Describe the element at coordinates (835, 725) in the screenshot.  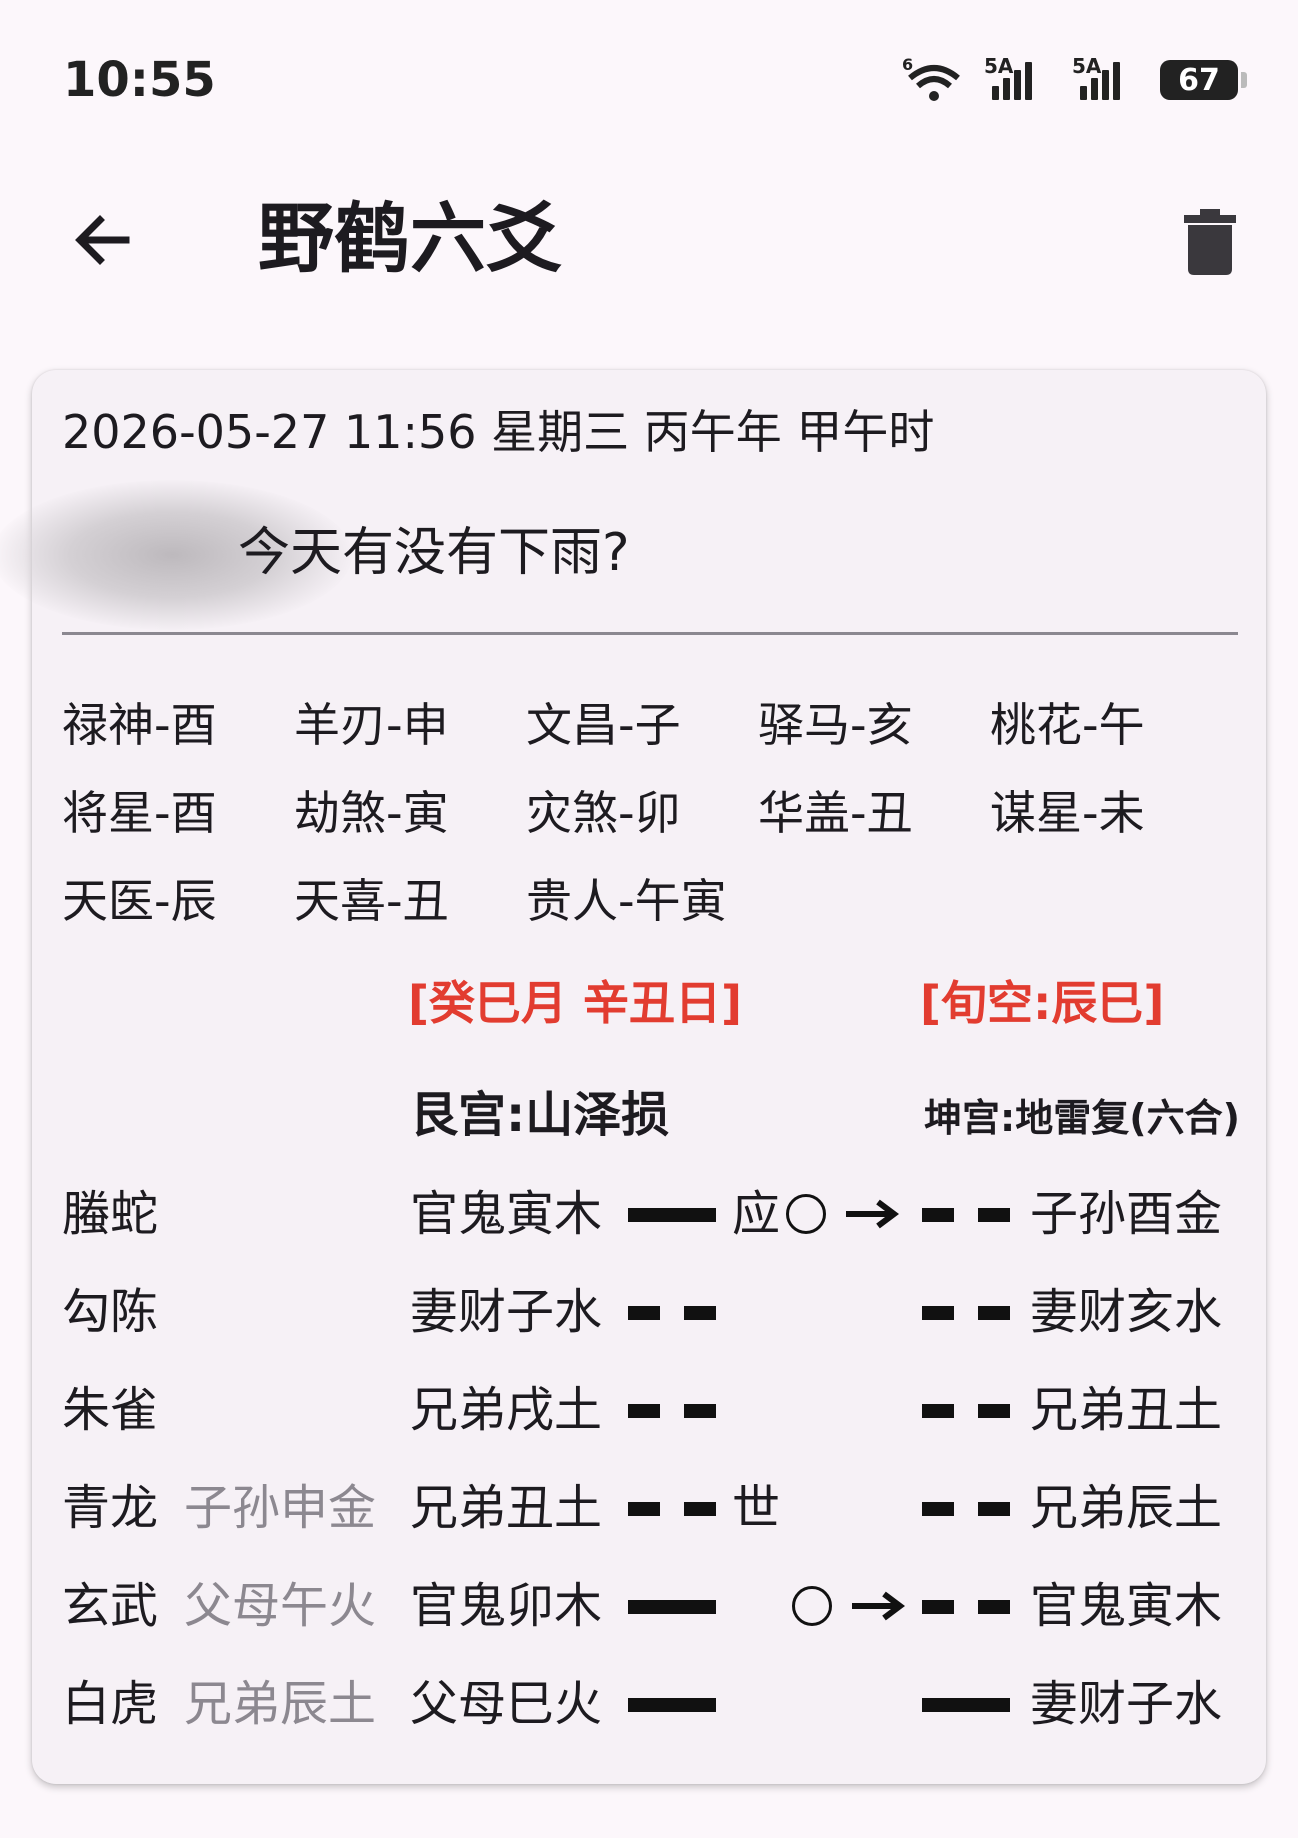
I see `shensha-item: 驿马-亥` at that location.